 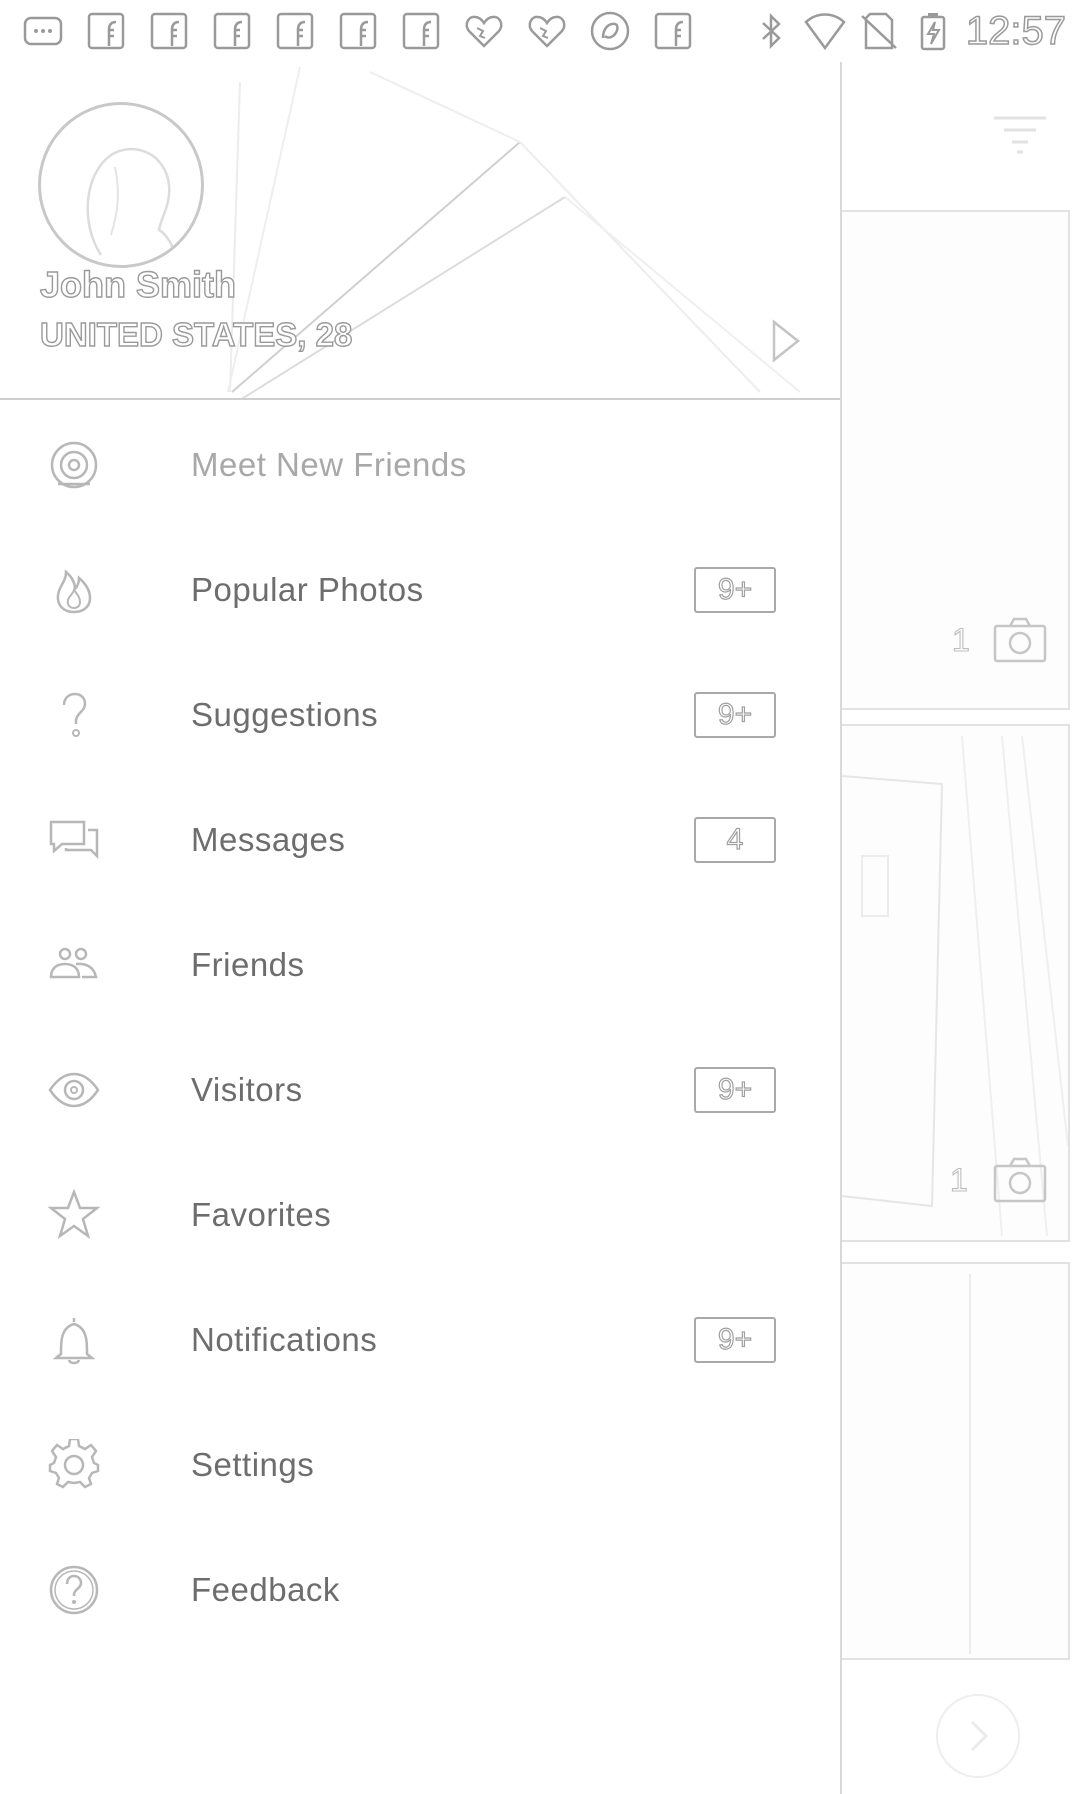 What do you see at coordinates (284, 1339) in the screenshot?
I see `menu-item-label: Notifications` at bounding box center [284, 1339].